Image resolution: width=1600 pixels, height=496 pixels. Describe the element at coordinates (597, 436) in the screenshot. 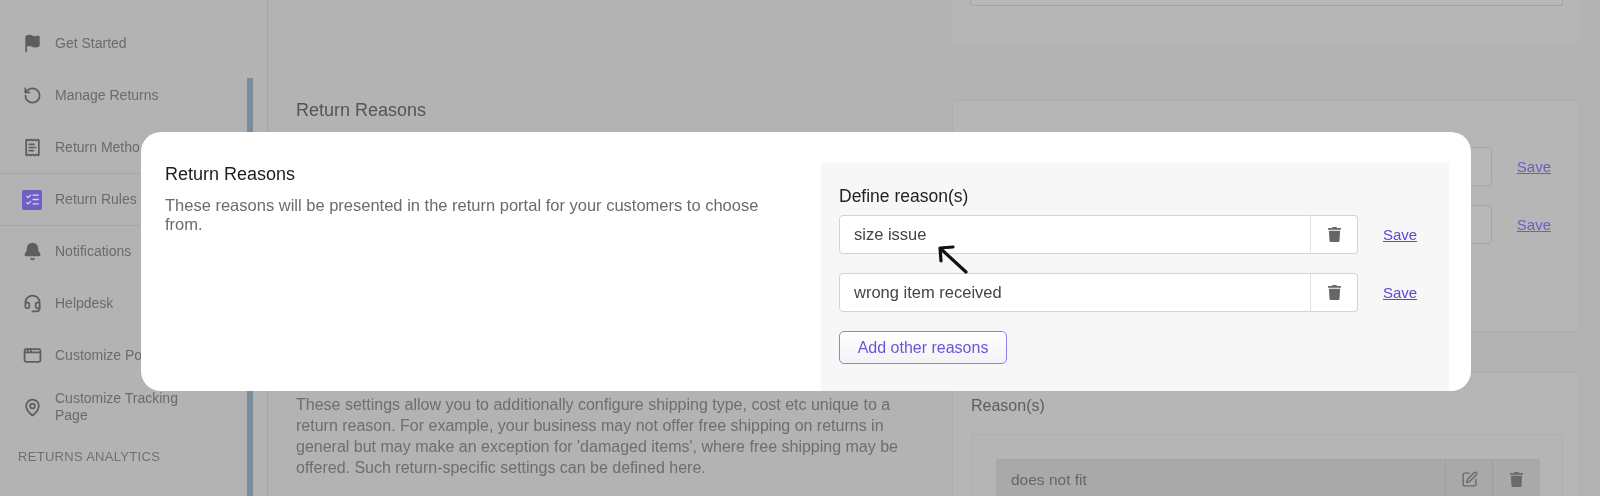

I see `section-description: These settings allow you to additionally configure shipping type, cost etc unique to a return reason. For example, your business may not offer free shipping on returns in general but may make an exception for 'damaged items', where free shipping may be offered. Such return-specific settings can be defined here.` at that location.